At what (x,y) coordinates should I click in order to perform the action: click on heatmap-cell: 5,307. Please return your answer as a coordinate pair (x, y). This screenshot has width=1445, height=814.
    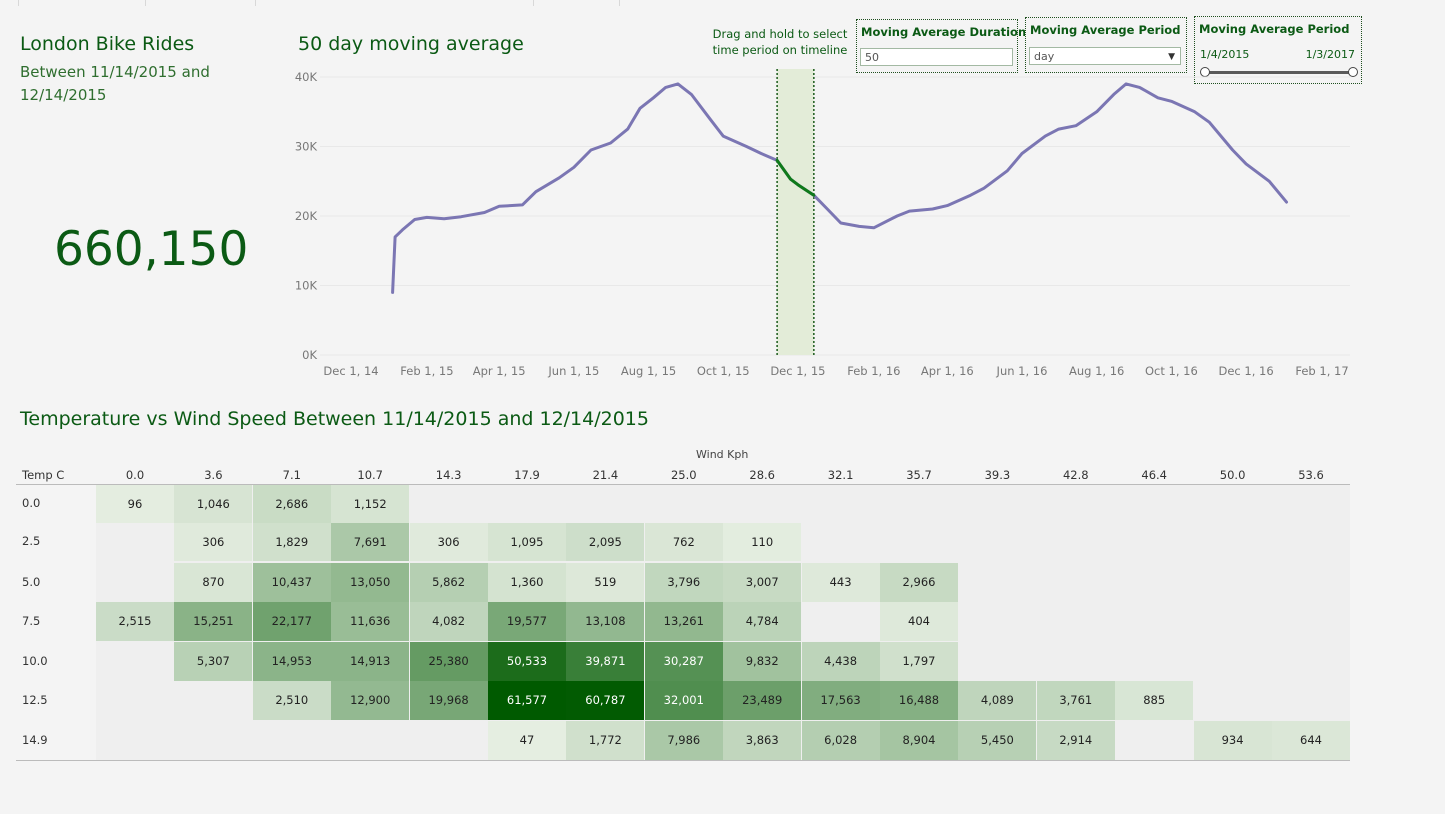
    Looking at the image, I should click on (213, 661).